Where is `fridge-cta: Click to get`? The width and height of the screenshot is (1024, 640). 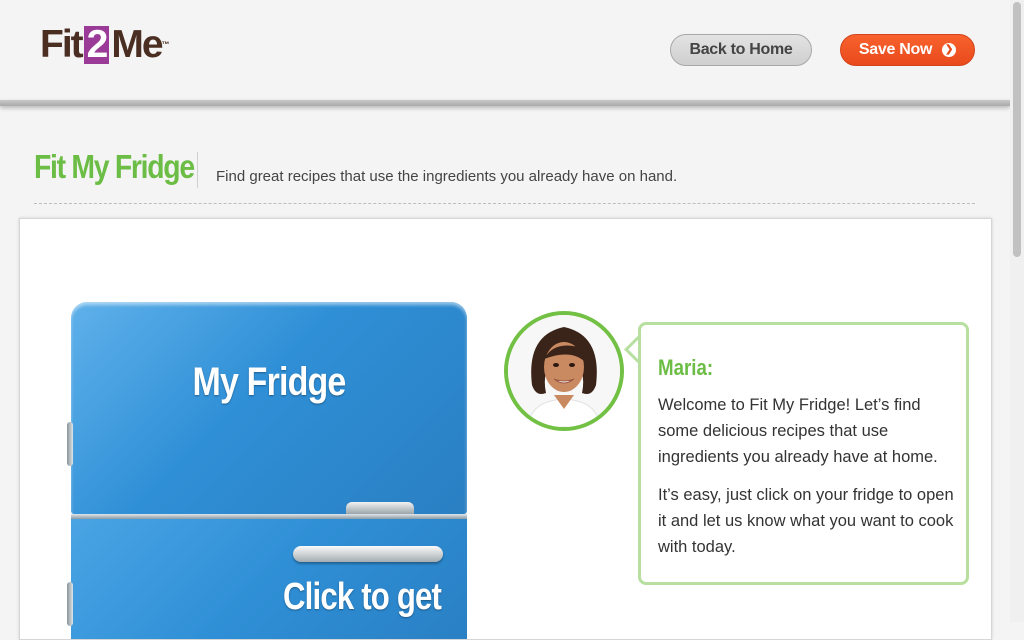 fridge-cta: Click to get is located at coordinates (362, 597).